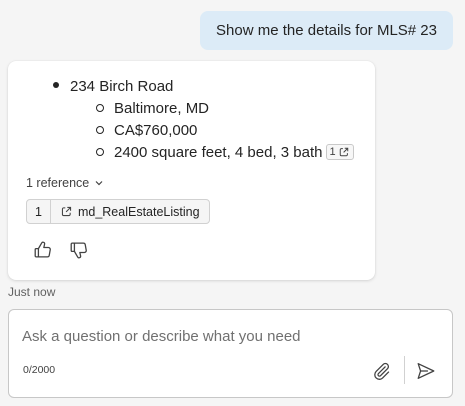 The height and width of the screenshot is (406, 465). What do you see at coordinates (39, 370) in the screenshot?
I see `character-counter: 0/2000` at bounding box center [39, 370].